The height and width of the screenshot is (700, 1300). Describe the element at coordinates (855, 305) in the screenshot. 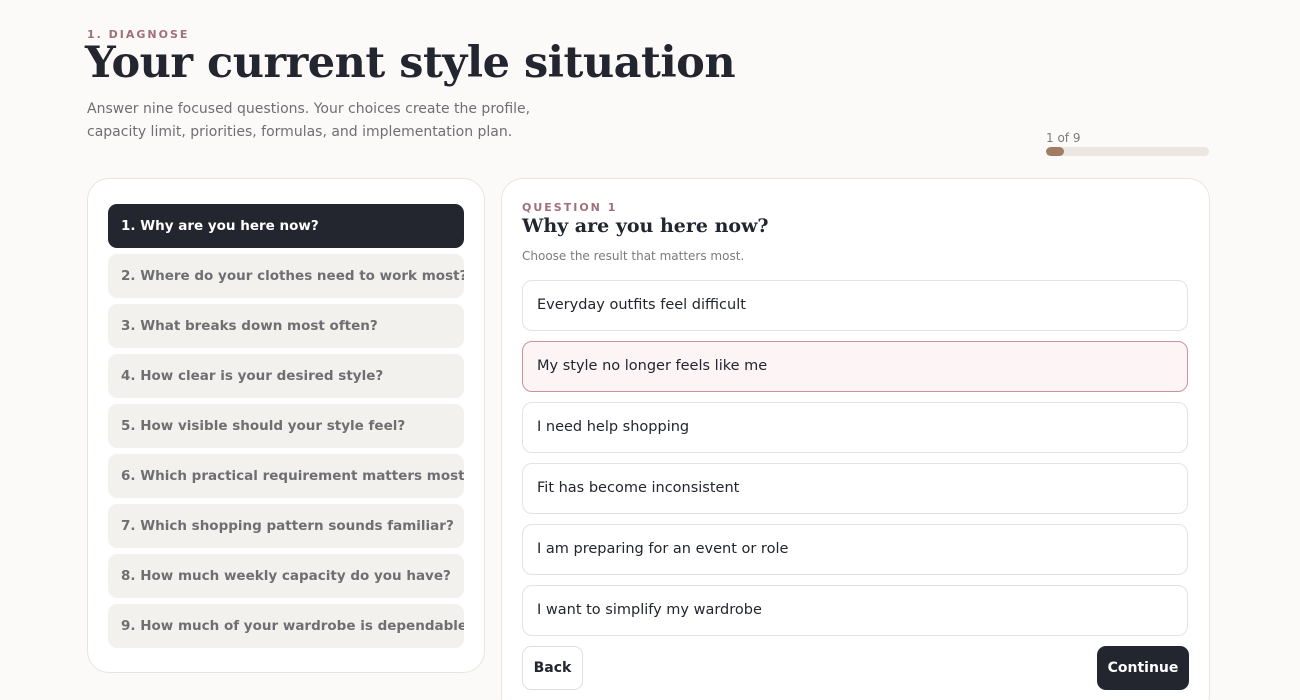

I see `answer-option: Everyday outfits feel difficult` at that location.